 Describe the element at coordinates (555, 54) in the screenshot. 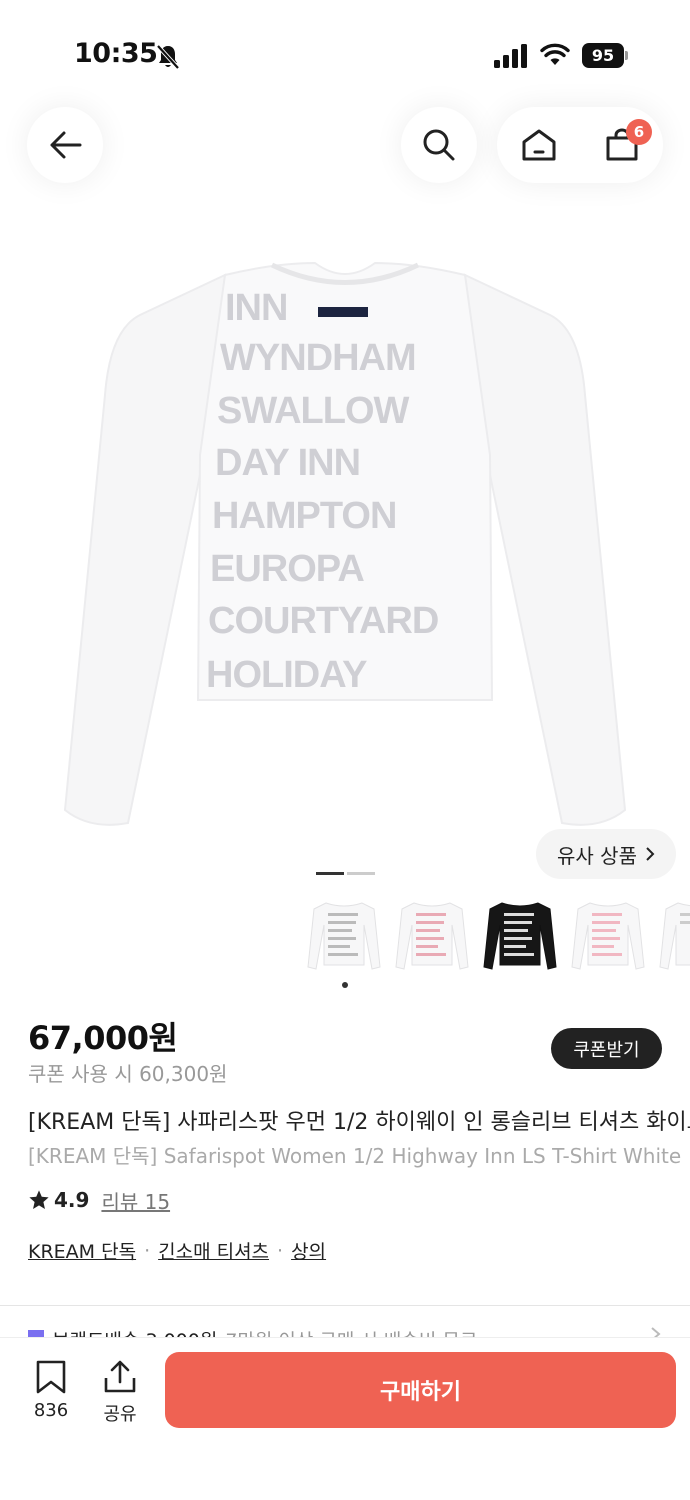

I see `wifi-icon` at that location.